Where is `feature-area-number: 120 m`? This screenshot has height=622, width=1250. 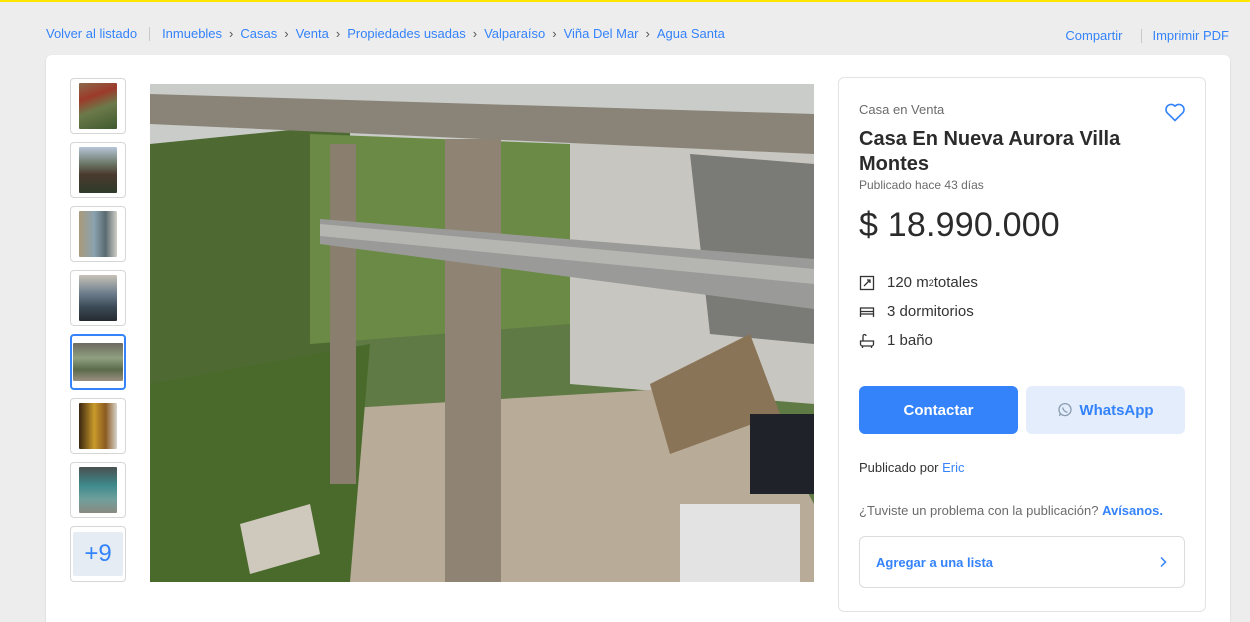
feature-area-number: 120 m is located at coordinates (908, 282).